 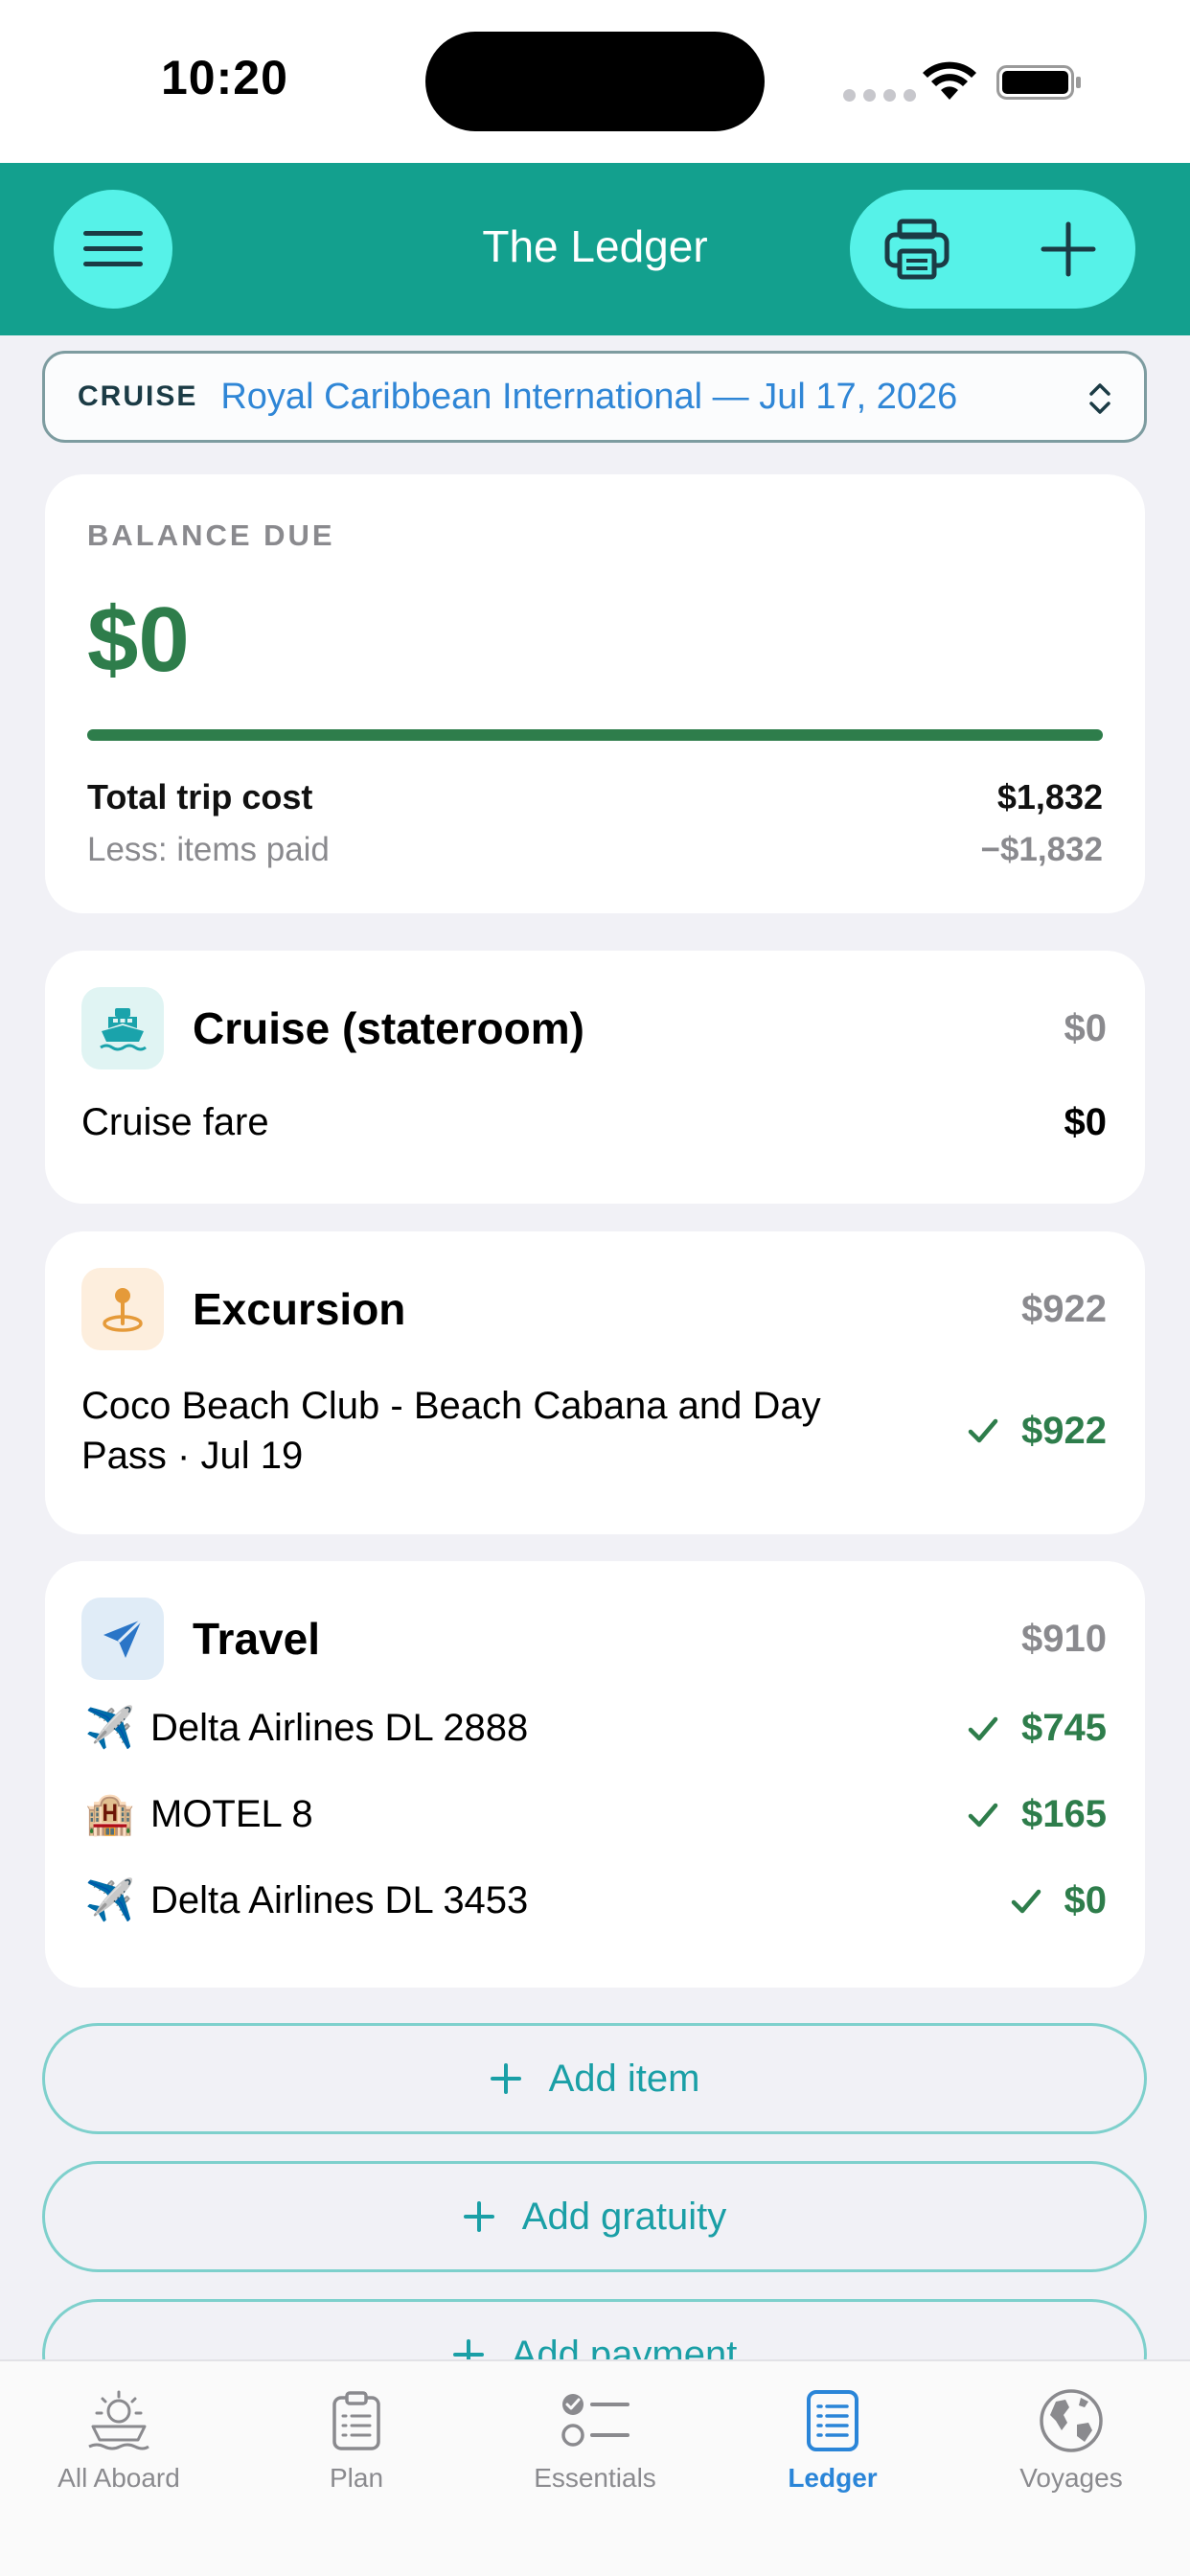 What do you see at coordinates (1100, 398) in the screenshot?
I see `chevron-up-down-icon` at bounding box center [1100, 398].